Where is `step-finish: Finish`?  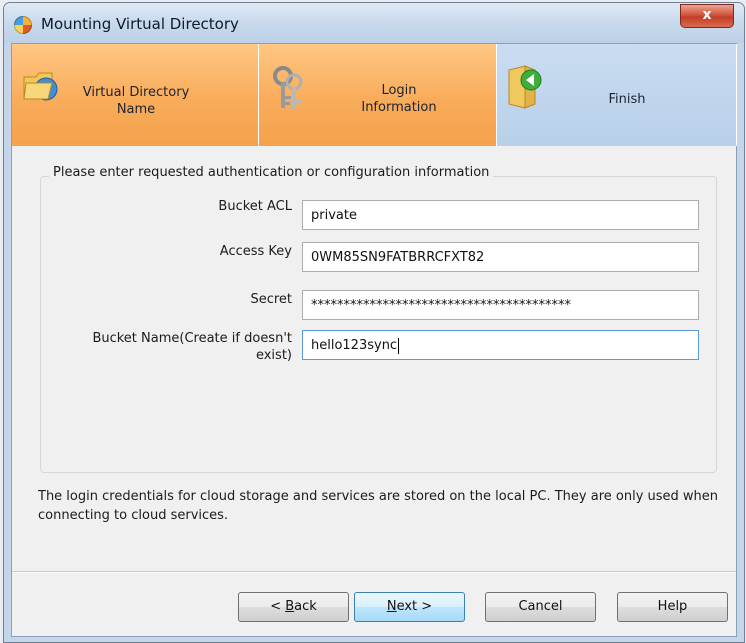 step-finish: Finish is located at coordinates (617, 95).